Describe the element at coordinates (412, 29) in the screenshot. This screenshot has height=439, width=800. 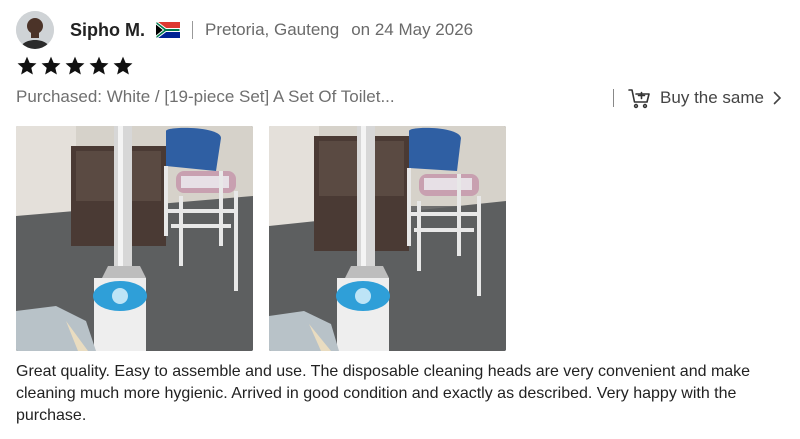
I see `review-date: on 24 May 2026` at that location.